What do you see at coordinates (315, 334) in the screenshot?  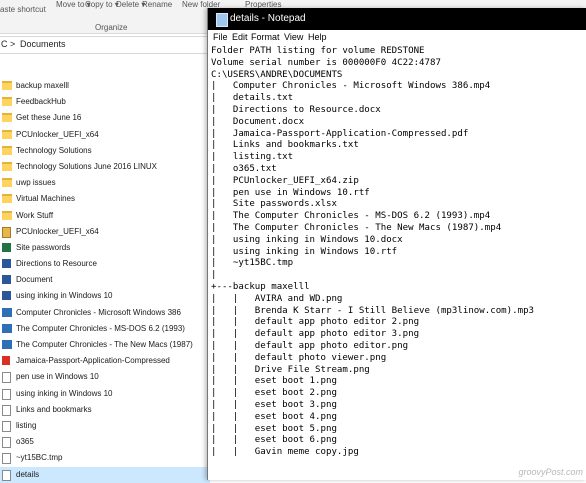 I see `text-line: | | default app photo editor 3.png` at bounding box center [315, 334].